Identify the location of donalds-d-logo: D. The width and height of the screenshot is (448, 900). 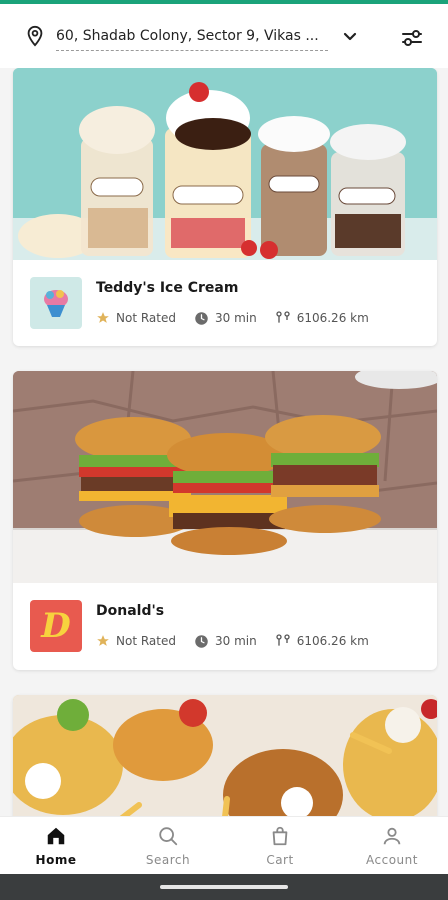
(56, 626).